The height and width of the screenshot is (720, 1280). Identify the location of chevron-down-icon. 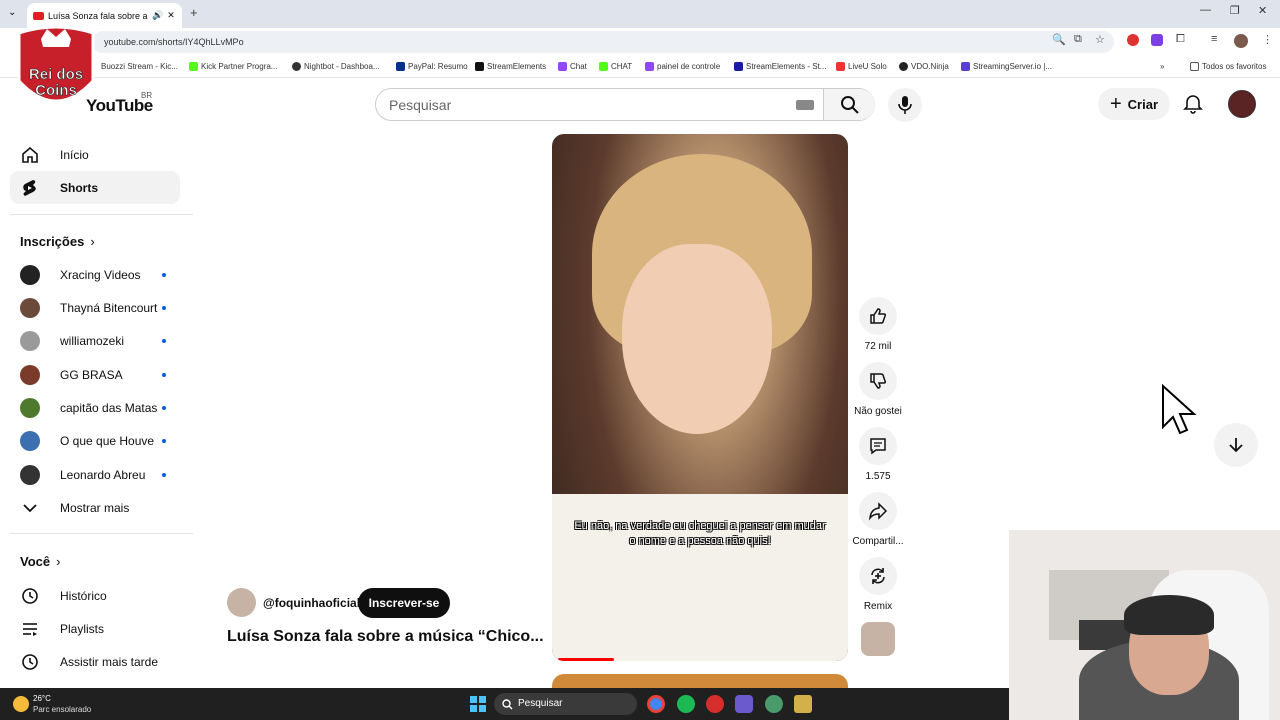
(30, 507).